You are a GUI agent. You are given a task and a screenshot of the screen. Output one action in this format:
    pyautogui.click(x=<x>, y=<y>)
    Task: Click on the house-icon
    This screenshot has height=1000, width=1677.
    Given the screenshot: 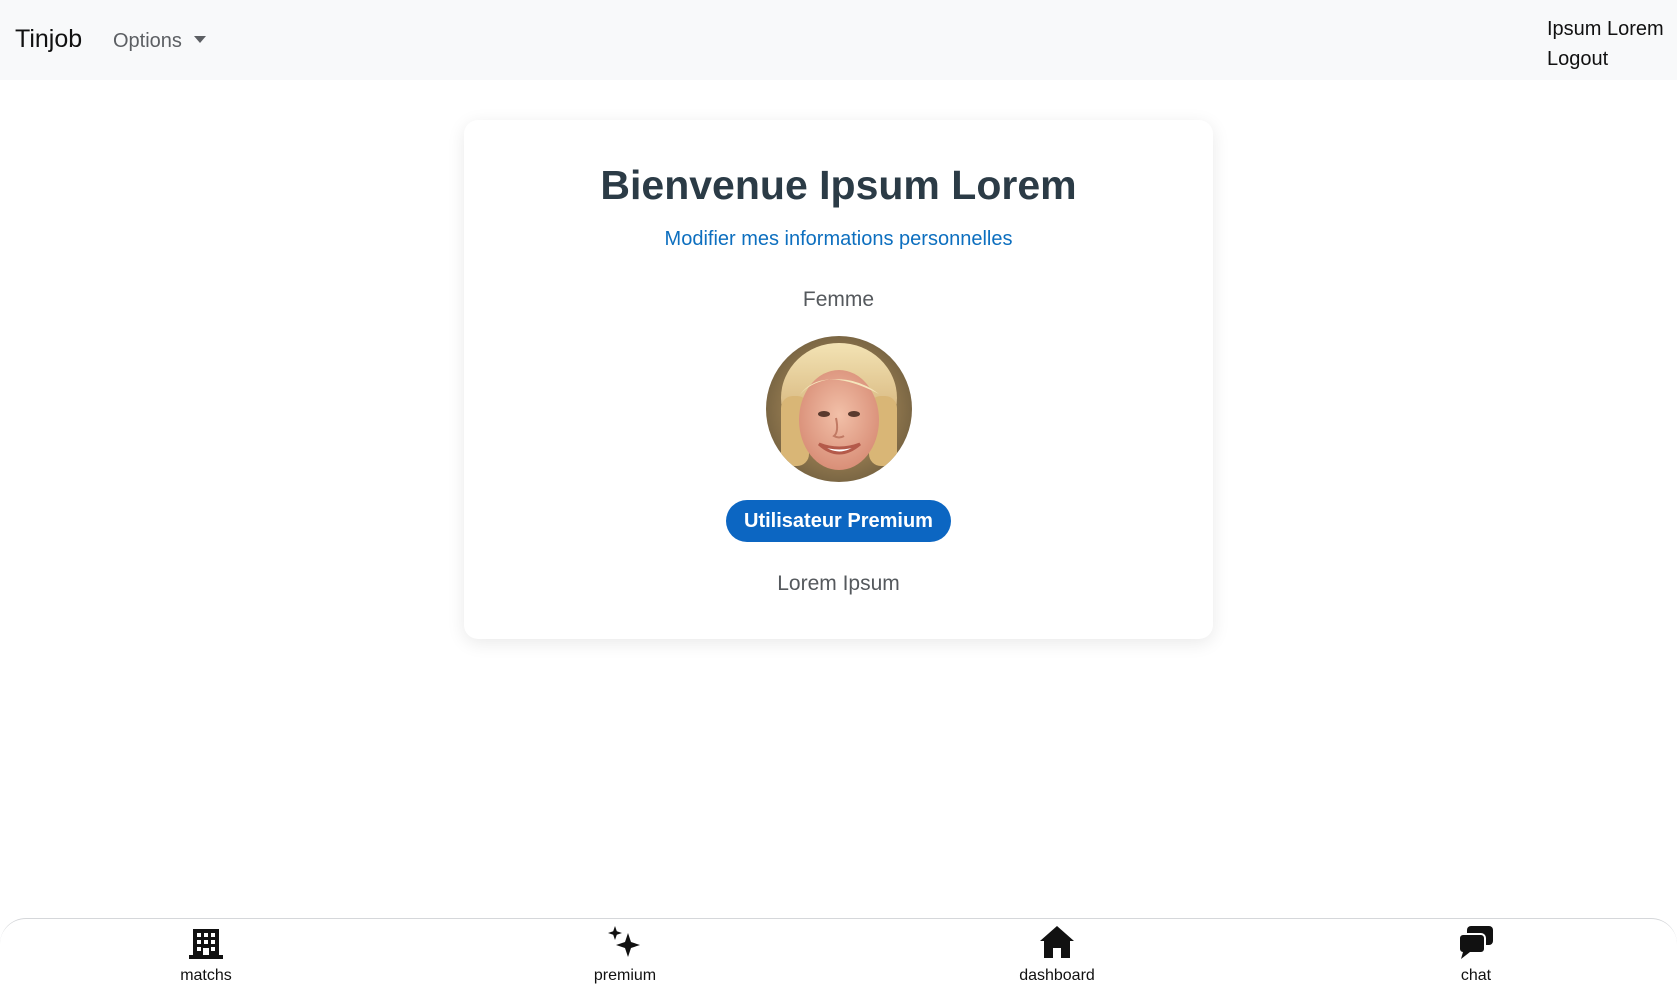 What is the action you would take?
    pyautogui.click(x=1057, y=942)
    